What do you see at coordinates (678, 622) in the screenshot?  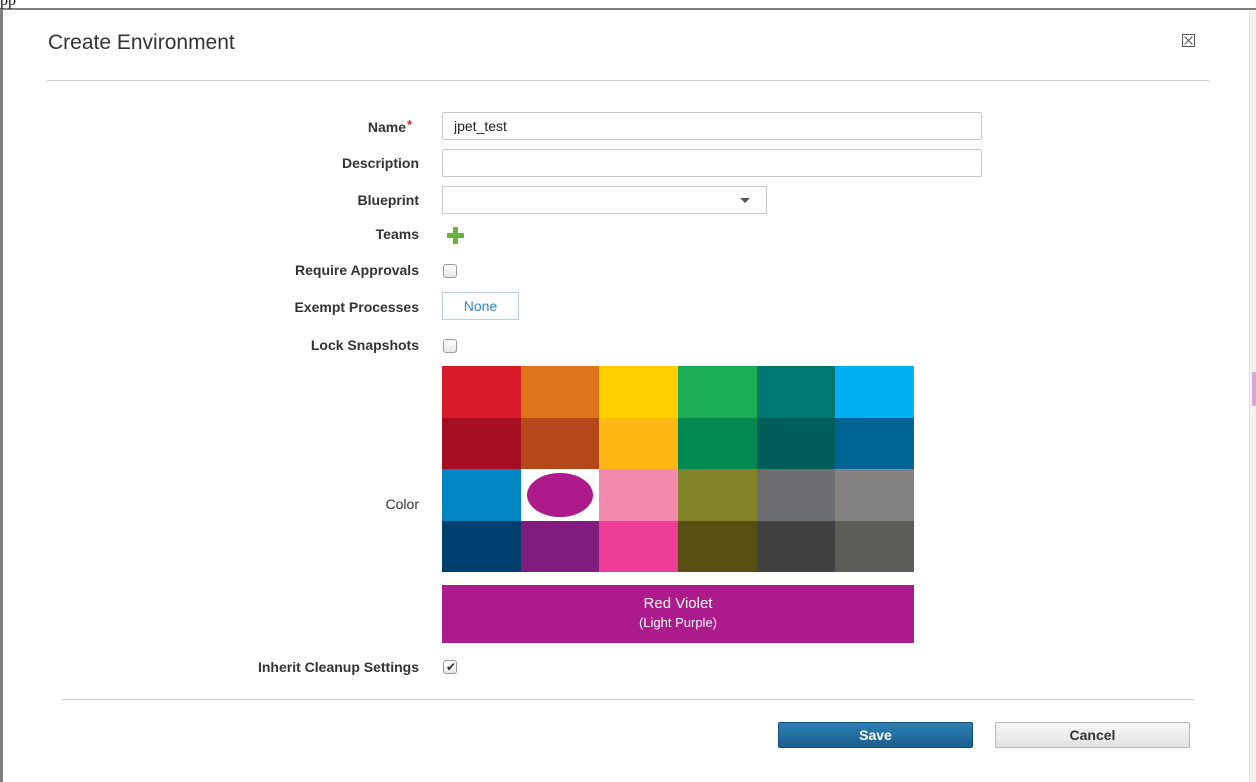 I see `selected-color-subname: (Light Purple)` at bounding box center [678, 622].